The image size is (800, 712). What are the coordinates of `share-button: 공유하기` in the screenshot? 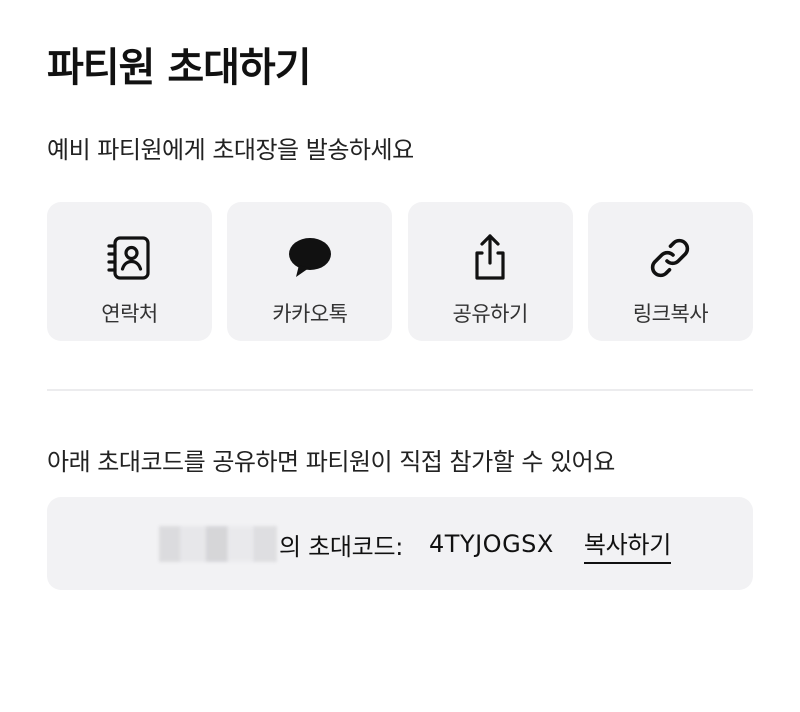 It's located at (490, 271).